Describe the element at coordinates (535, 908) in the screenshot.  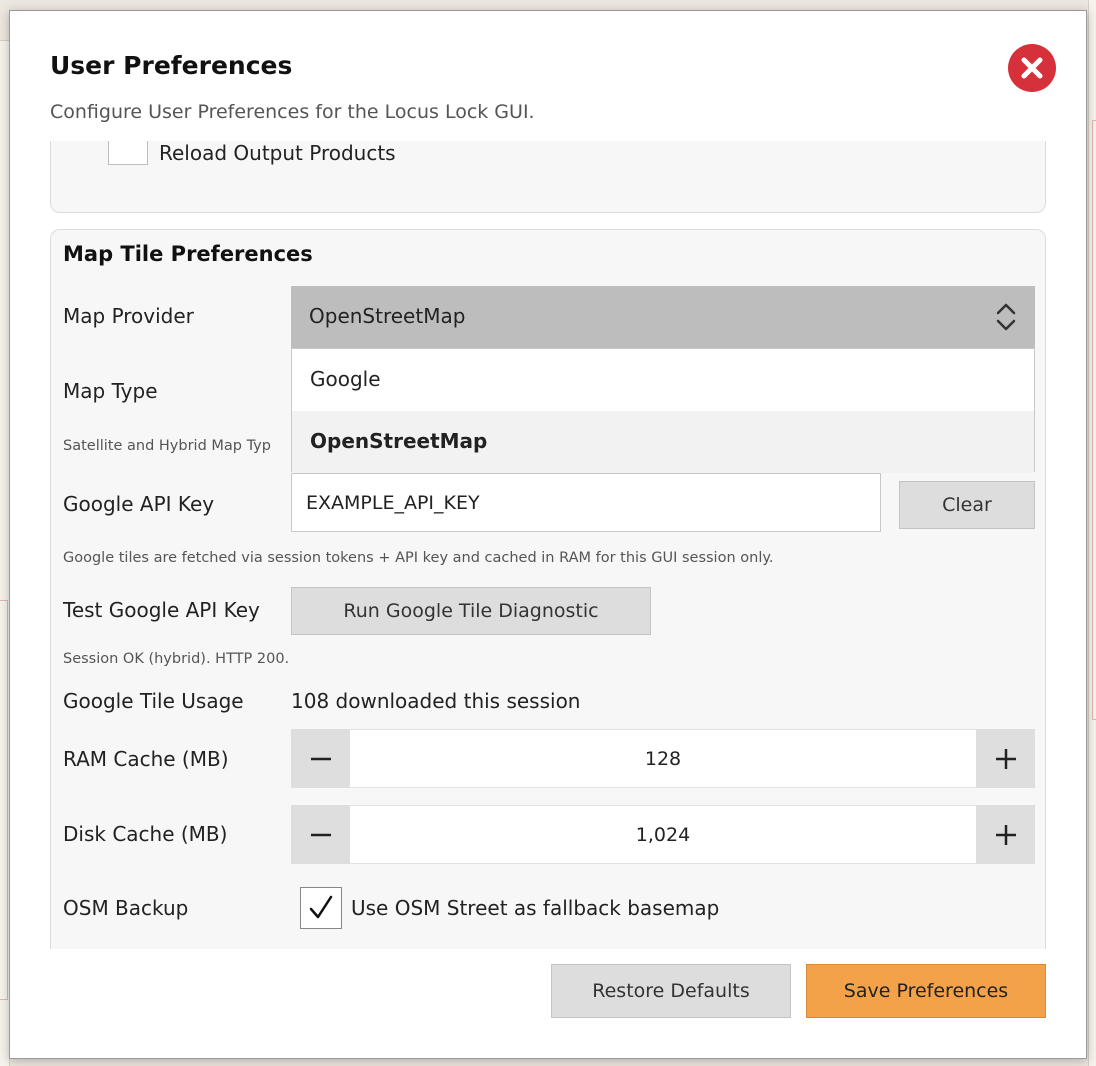
I see `osm-backup-text: Use OSM Street as fallback basemap` at that location.